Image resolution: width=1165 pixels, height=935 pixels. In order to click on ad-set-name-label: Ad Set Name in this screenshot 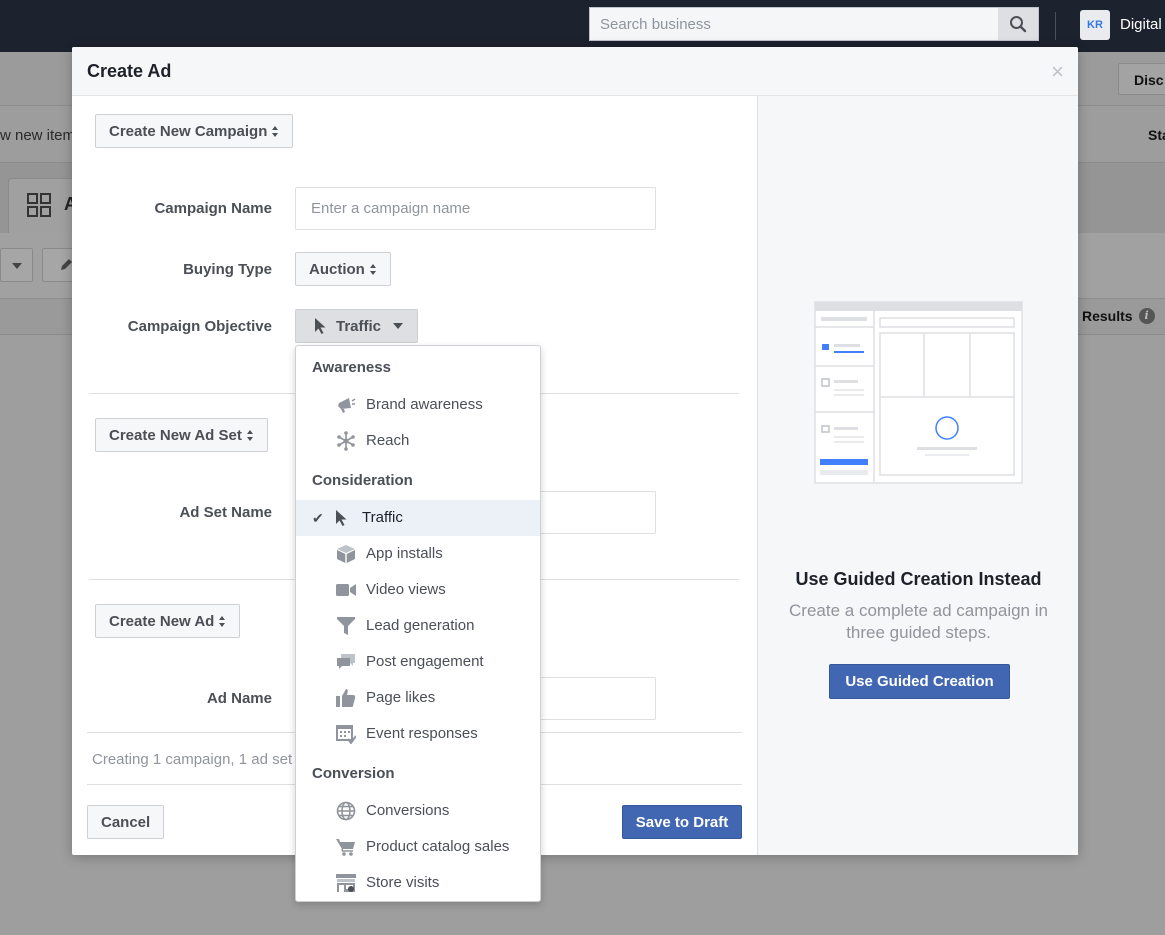, I will do `click(225, 512)`.